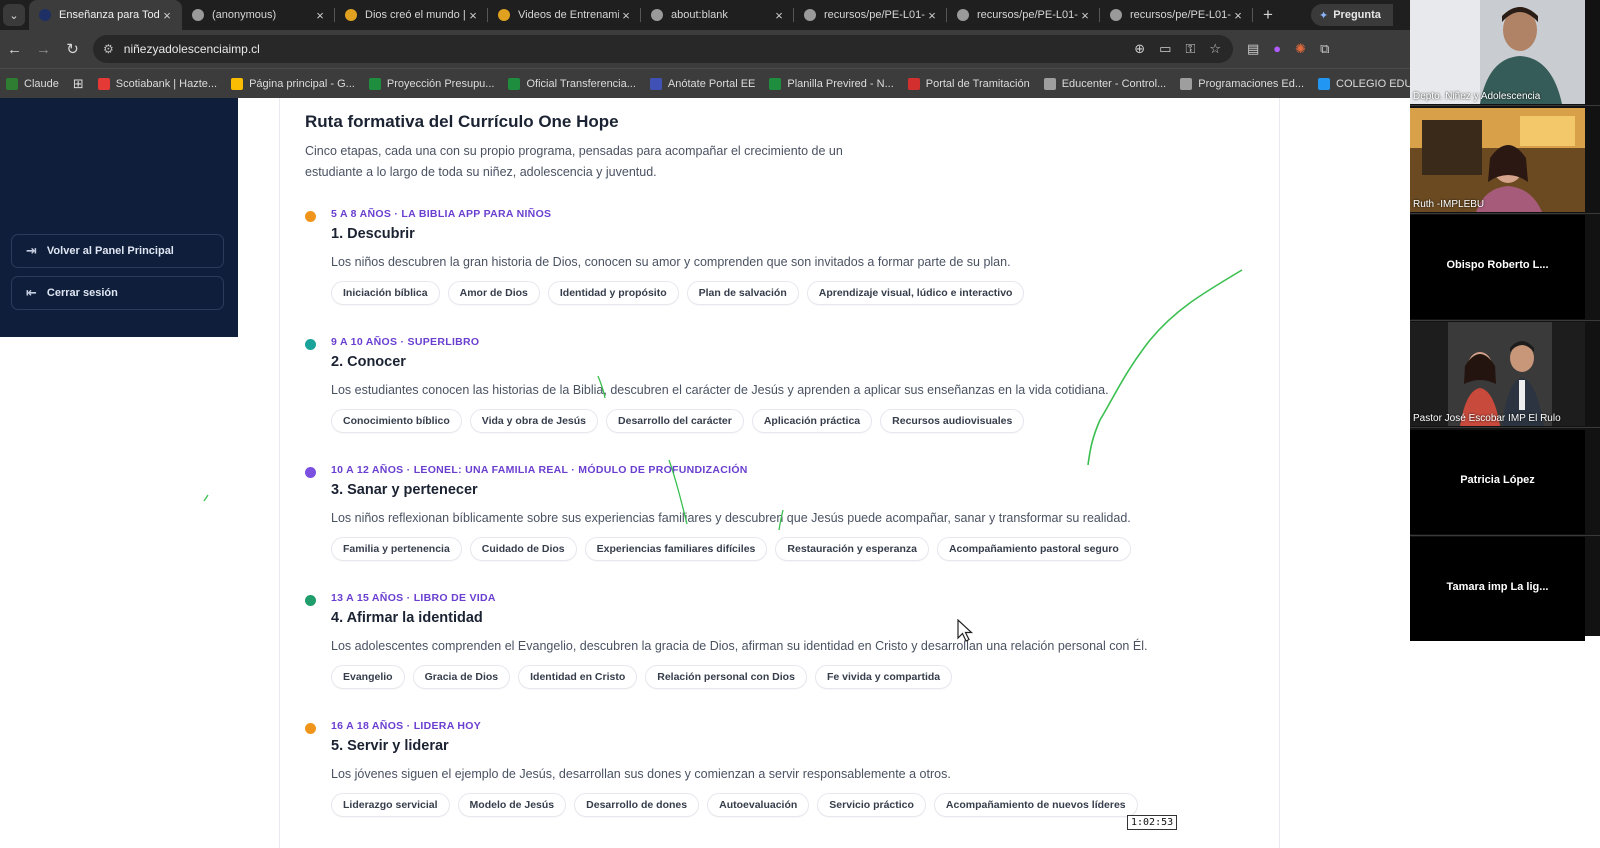 This screenshot has height=848, width=1600. What do you see at coordinates (1505, 320) in the screenshot?
I see `tile-divider` at bounding box center [1505, 320].